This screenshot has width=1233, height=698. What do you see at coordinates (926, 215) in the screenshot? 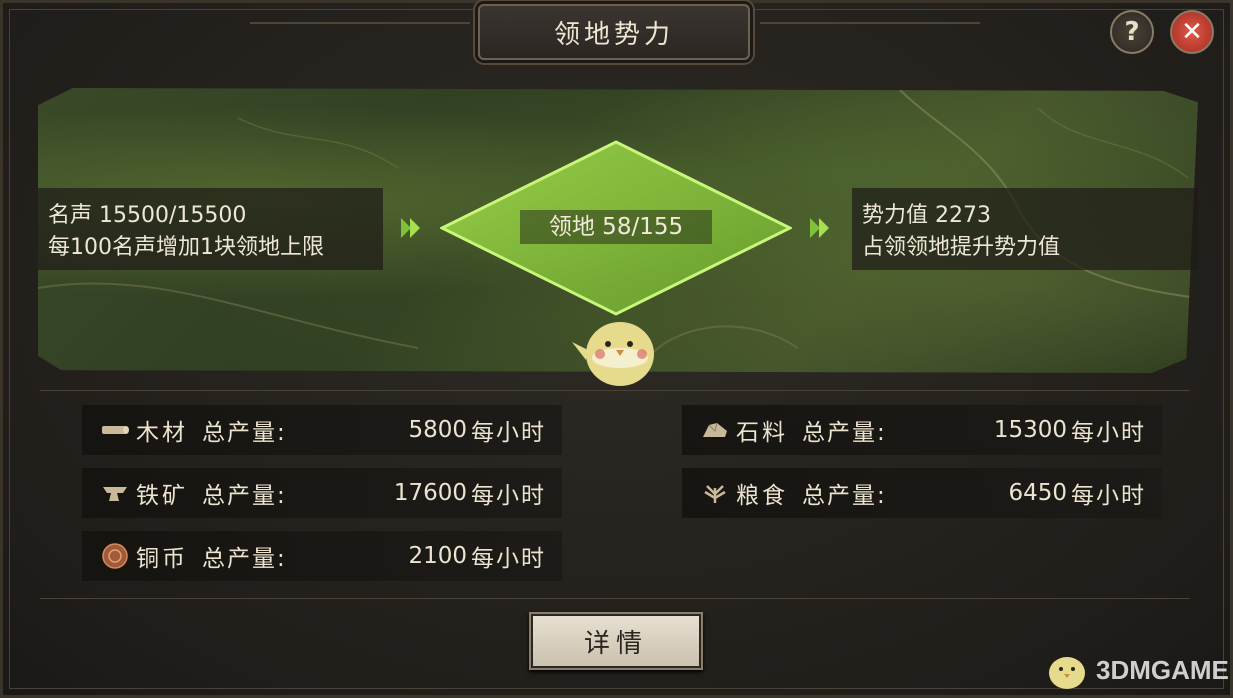
I see `influence-value: 势力值 2273` at bounding box center [926, 215].